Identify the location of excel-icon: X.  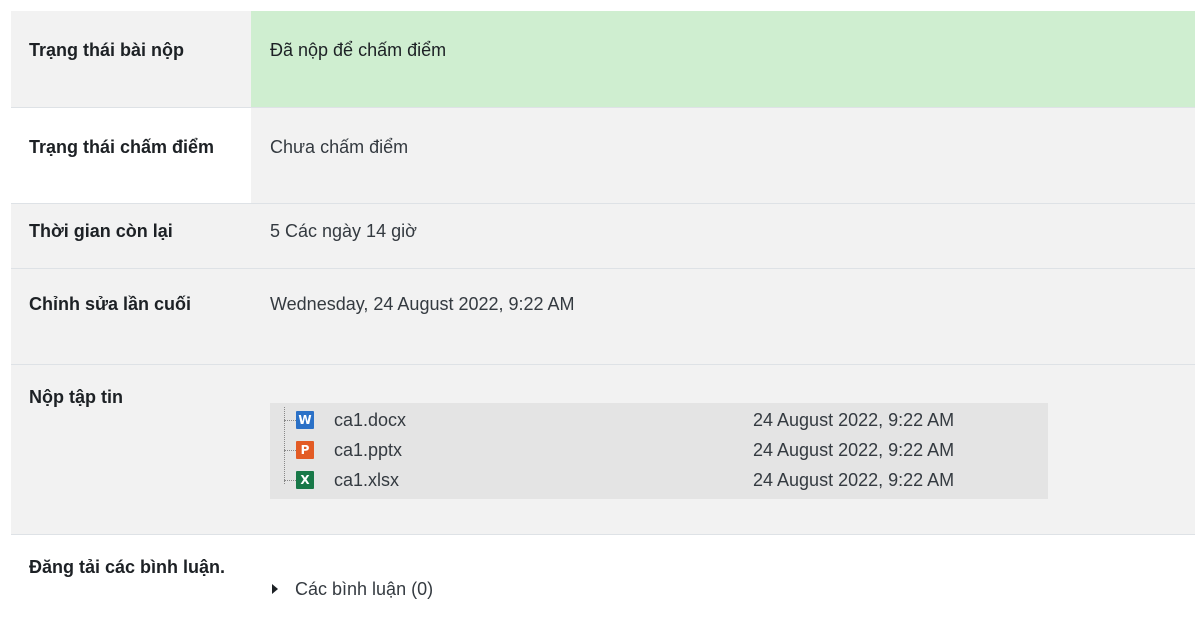
(305, 480).